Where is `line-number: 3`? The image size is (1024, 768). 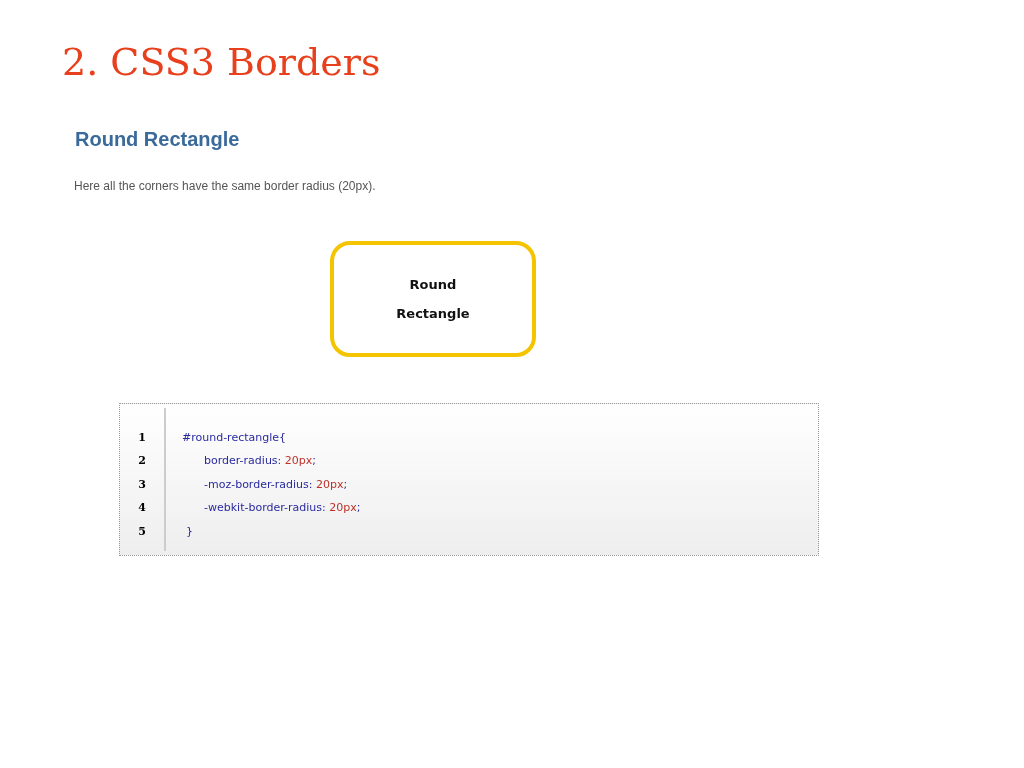
line-number: 3 is located at coordinates (142, 484).